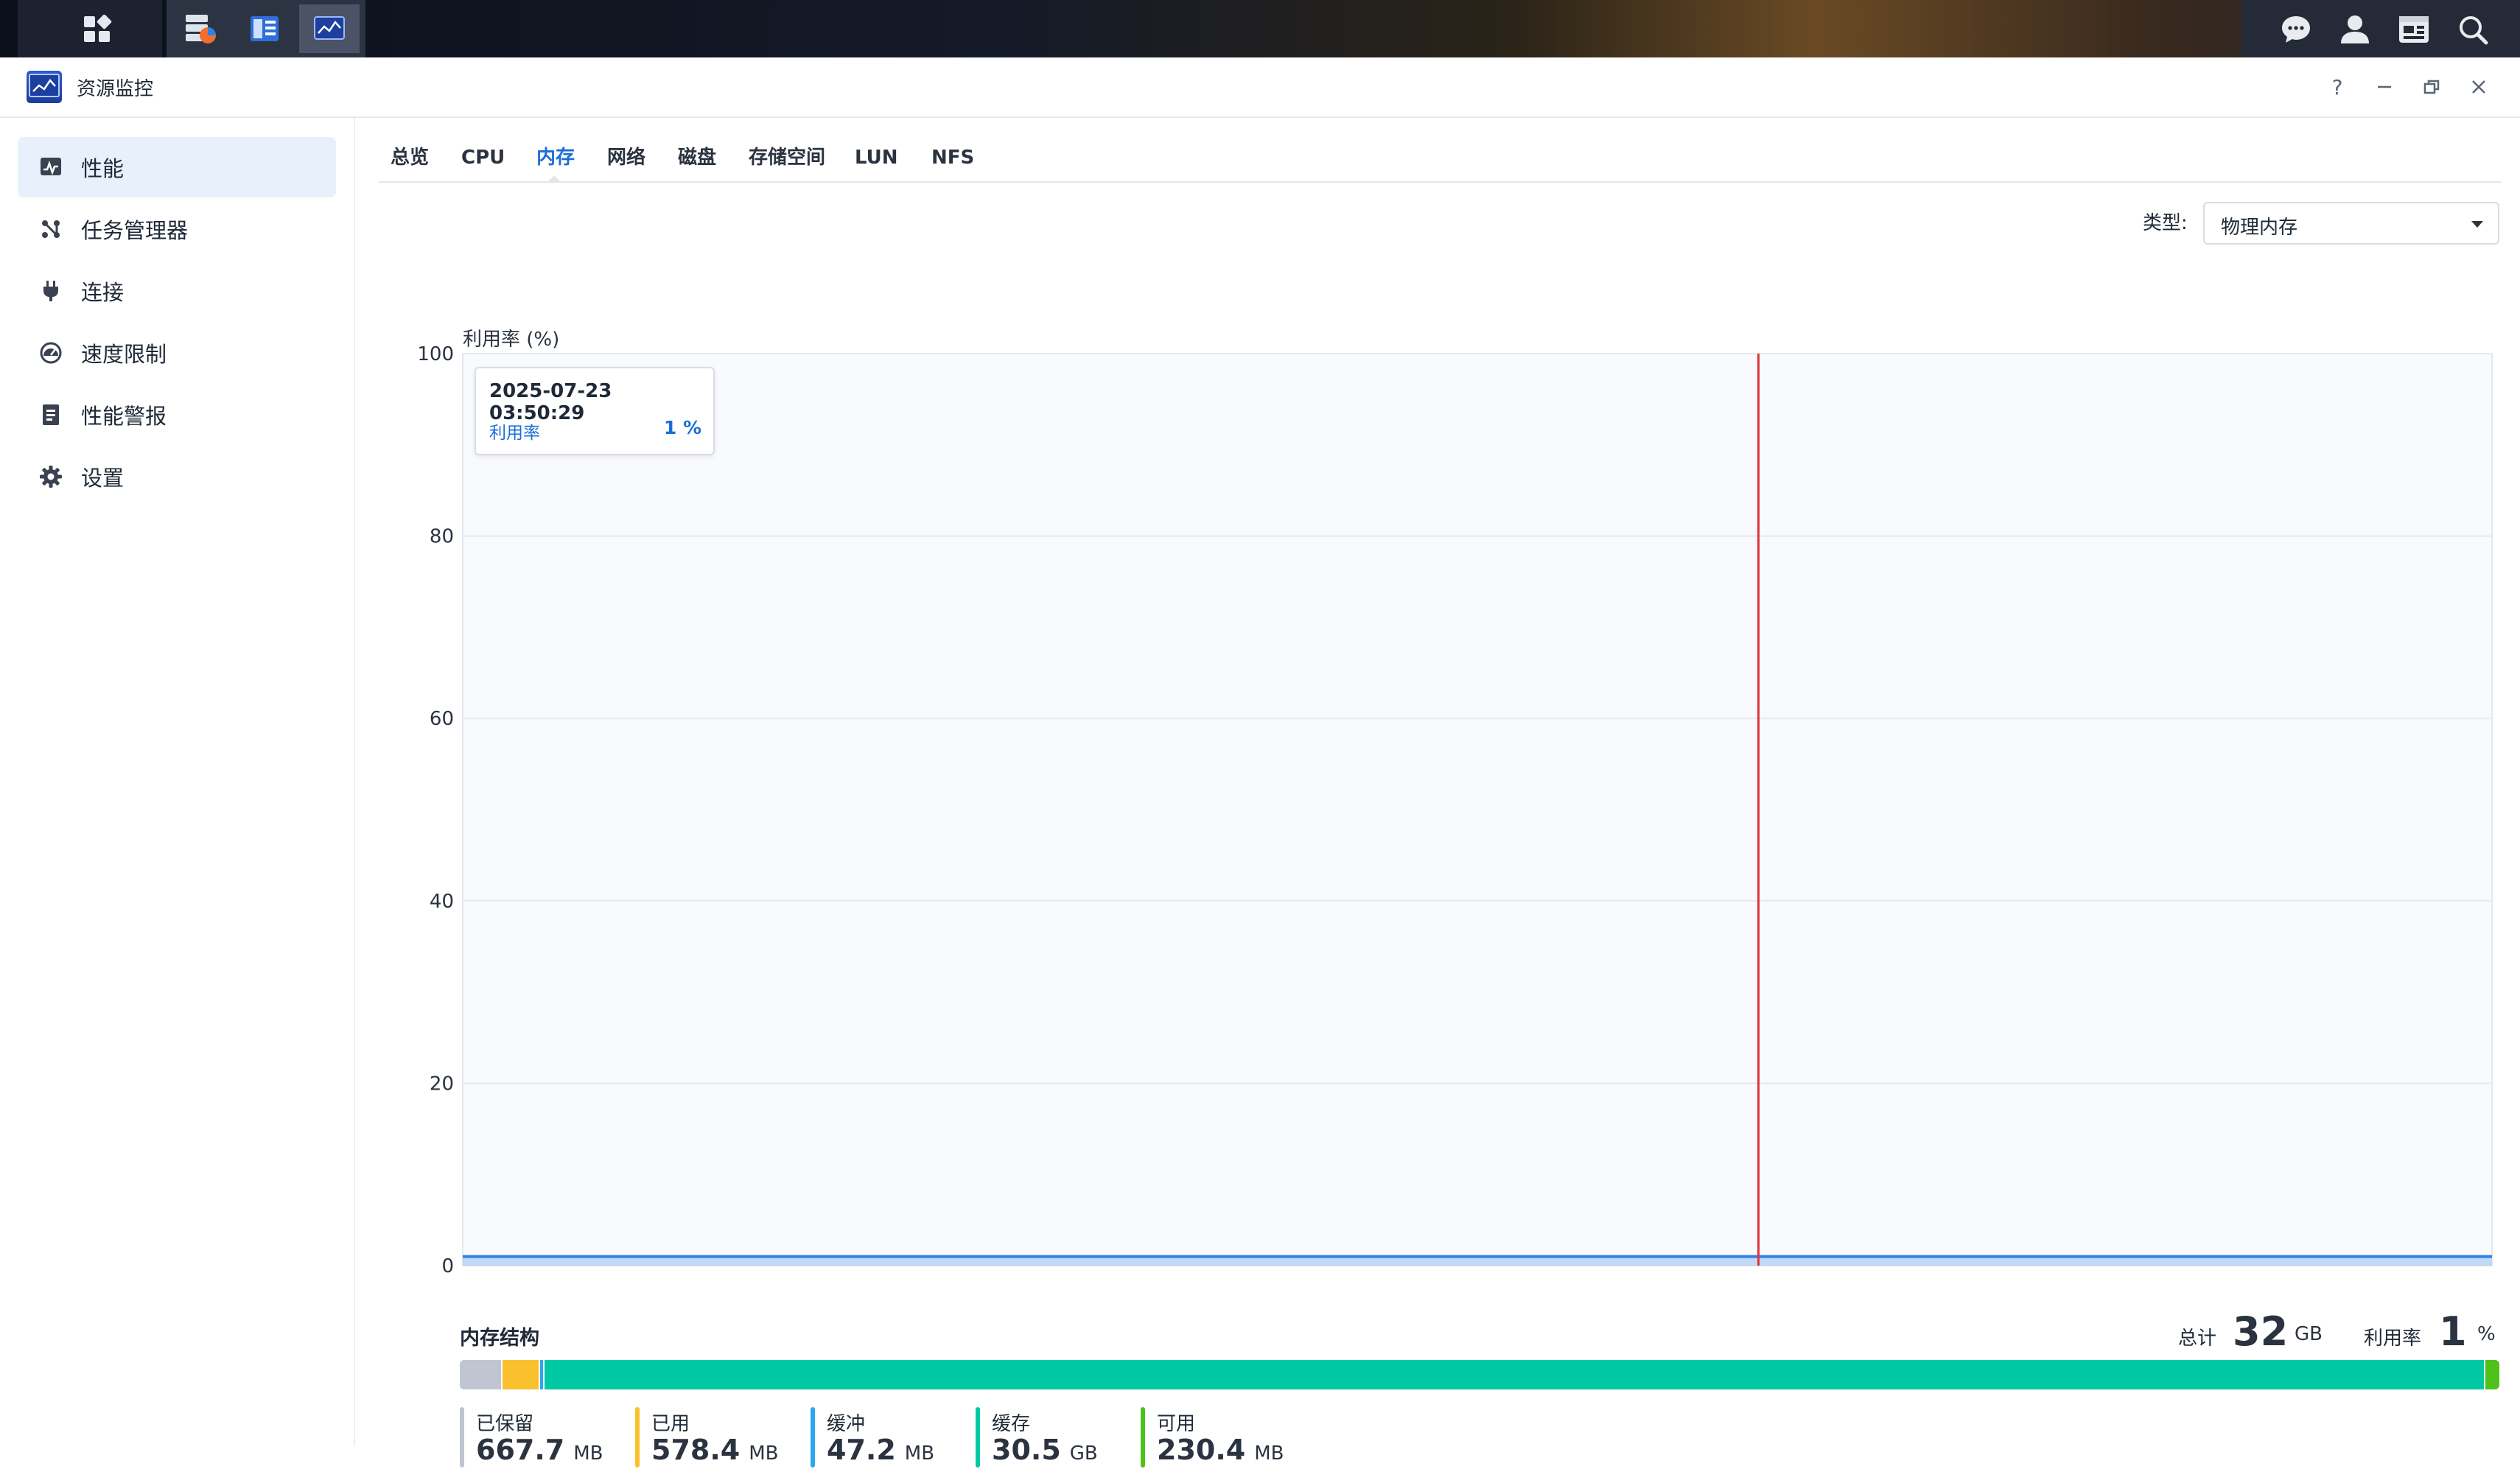 Image resolution: width=2520 pixels, height=1469 pixels. What do you see at coordinates (554, 179) in the screenshot?
I see `active-tab-indicator` at bounding box center [554, 179].